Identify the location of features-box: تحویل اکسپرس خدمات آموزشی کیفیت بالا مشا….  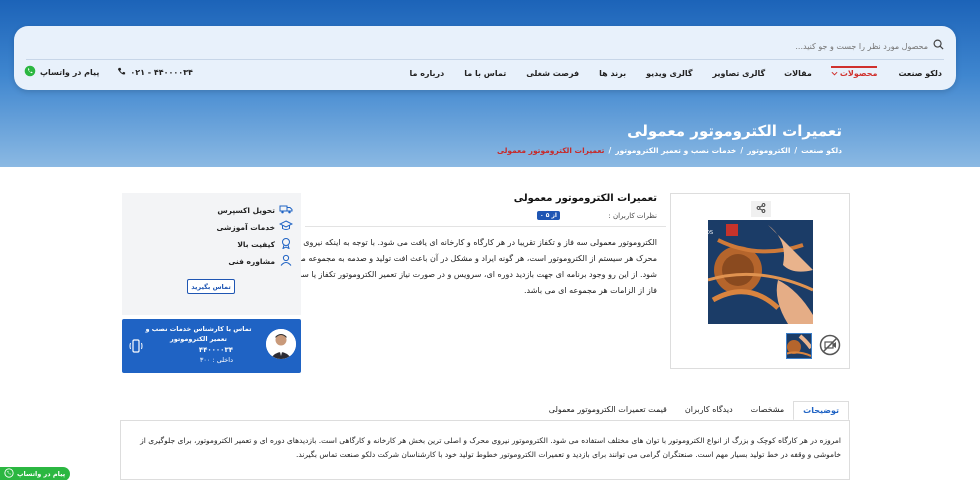
(211, 254).